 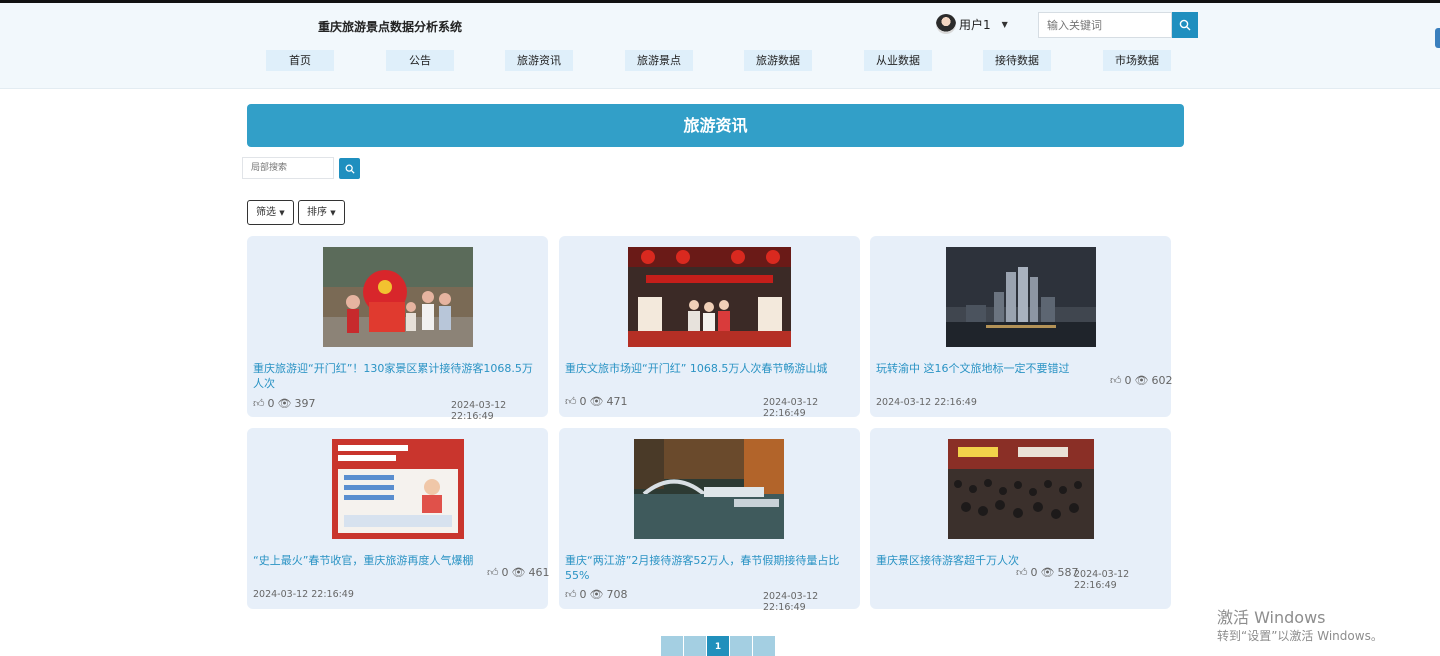 What do you see at coordinates (710, 568) in the screenshot?
I see `news-title: 重庆“两江游”2月接待游客52万人，春节假期接待量占比55%` at bounding box center [710, 568].